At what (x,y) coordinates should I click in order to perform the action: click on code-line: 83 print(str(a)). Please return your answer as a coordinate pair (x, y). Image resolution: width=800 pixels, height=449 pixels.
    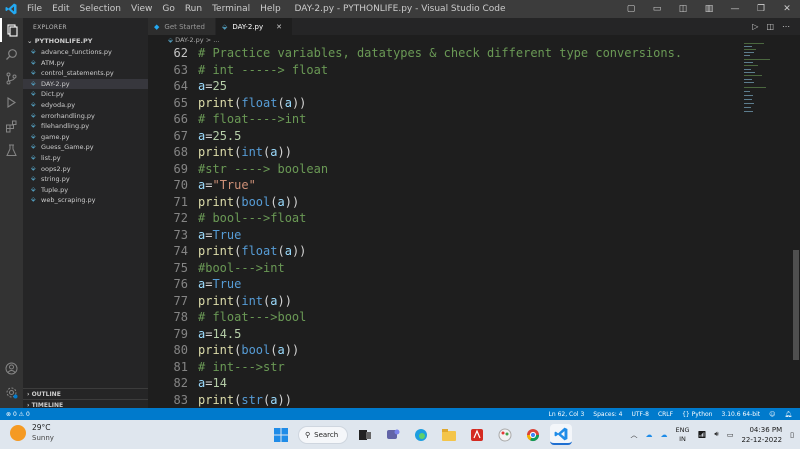
    Looking at the image, I should click on (220, 400).